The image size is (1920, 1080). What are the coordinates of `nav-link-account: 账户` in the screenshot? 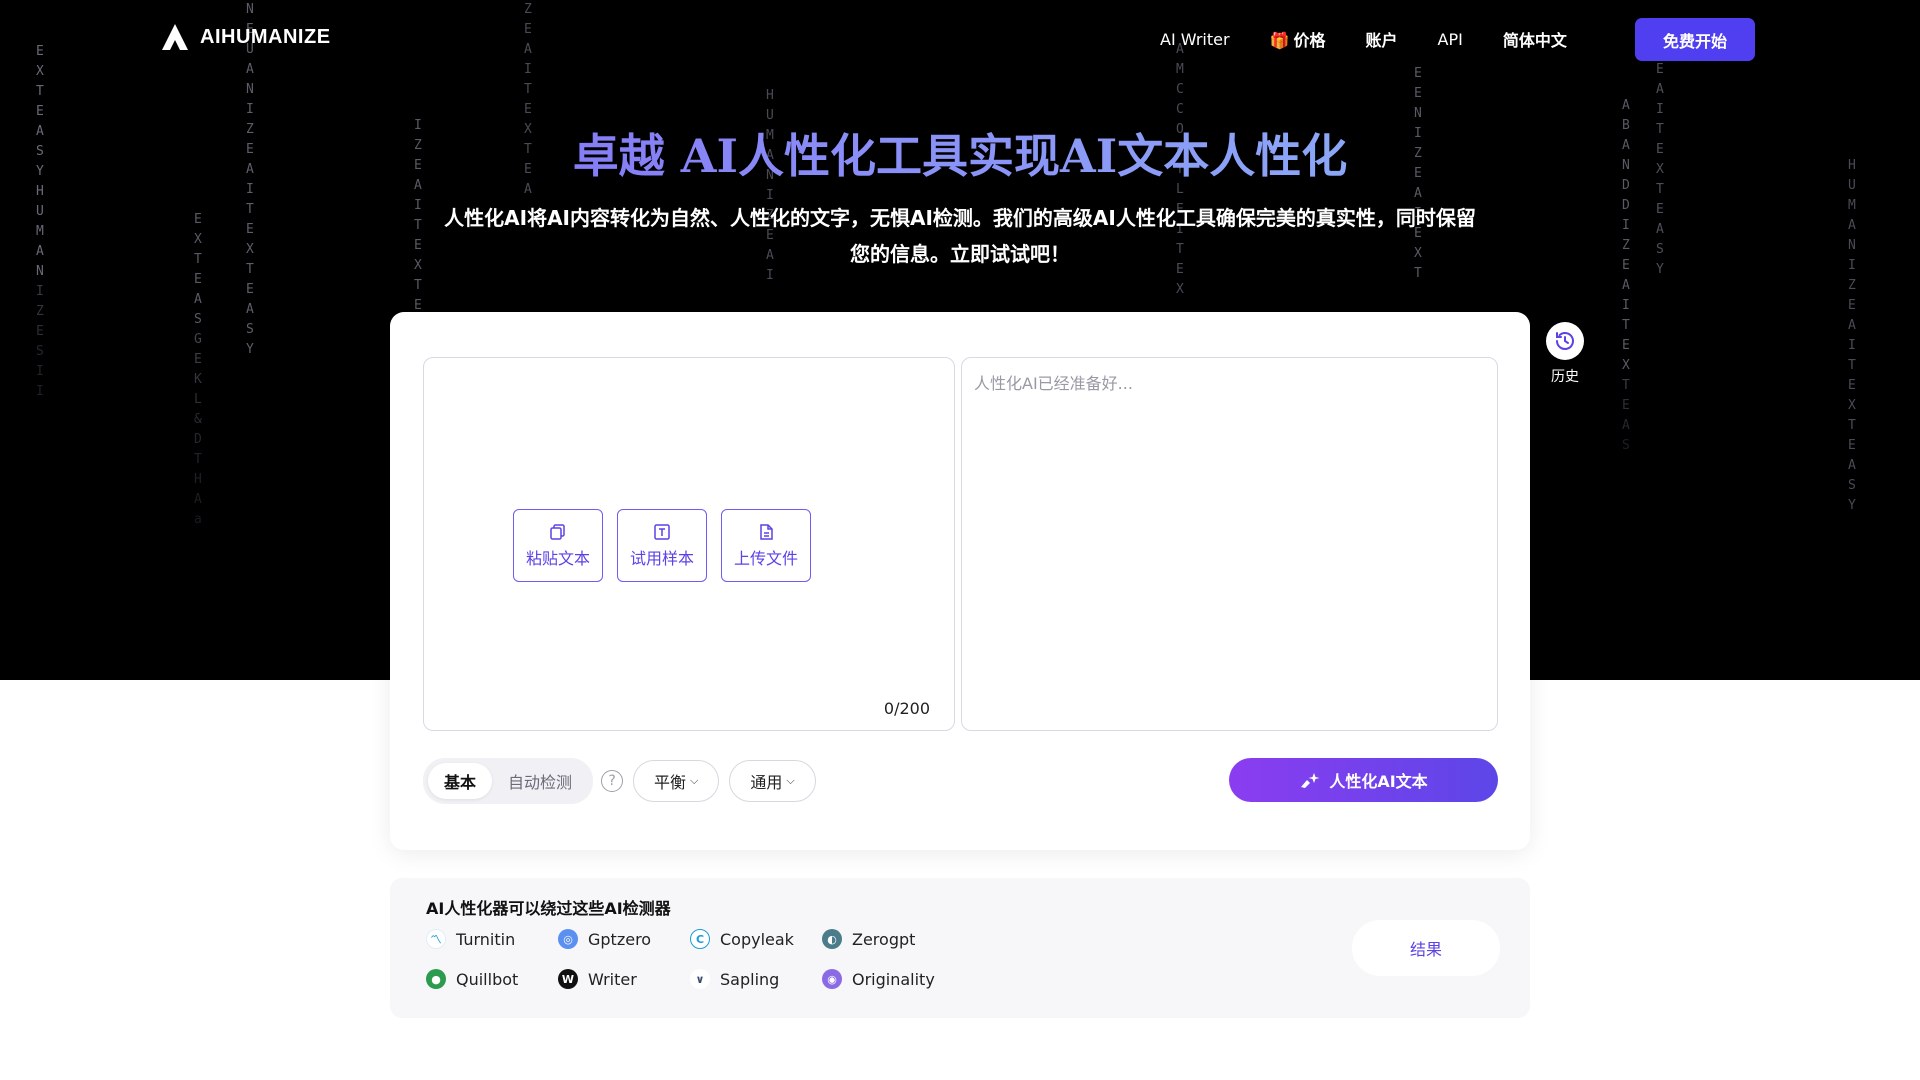 It's located at (1382, 39).